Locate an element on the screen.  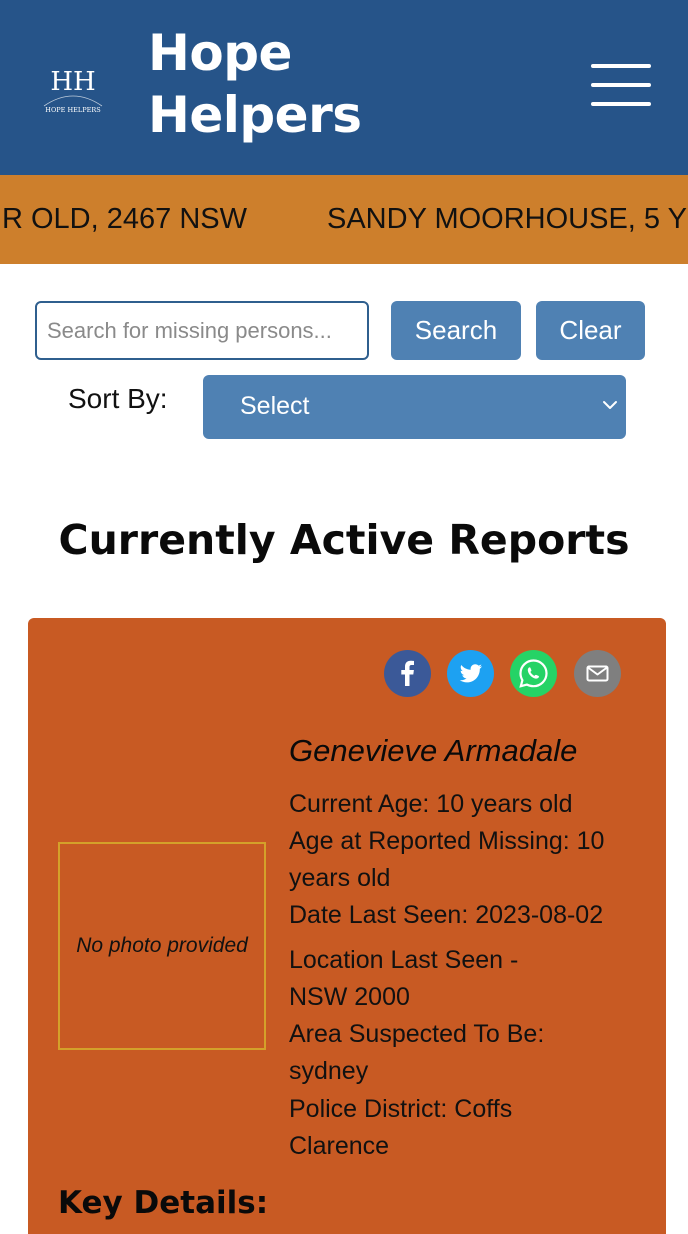
current-age: Current Age: 10 years old is located at coordinates (431, 804).